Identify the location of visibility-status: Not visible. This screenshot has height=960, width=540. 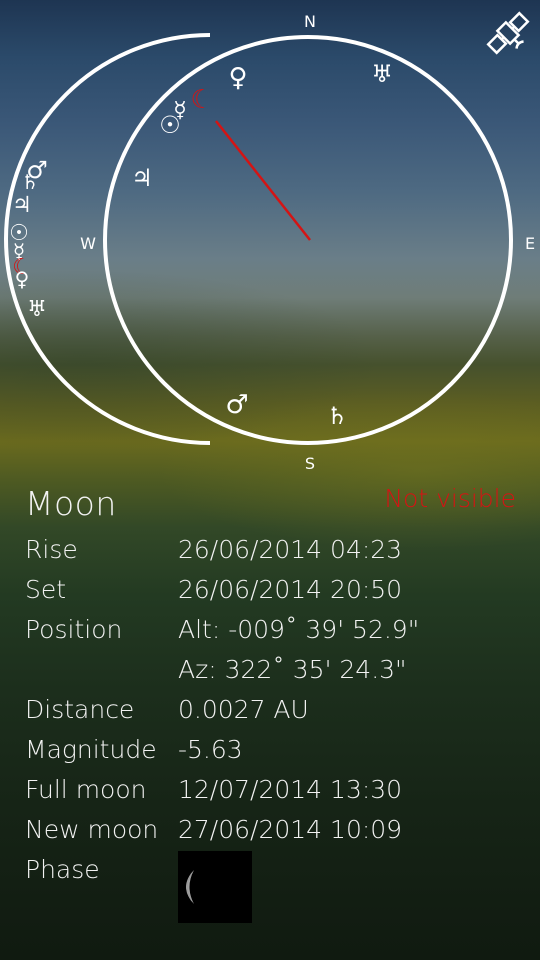
(450, 498).